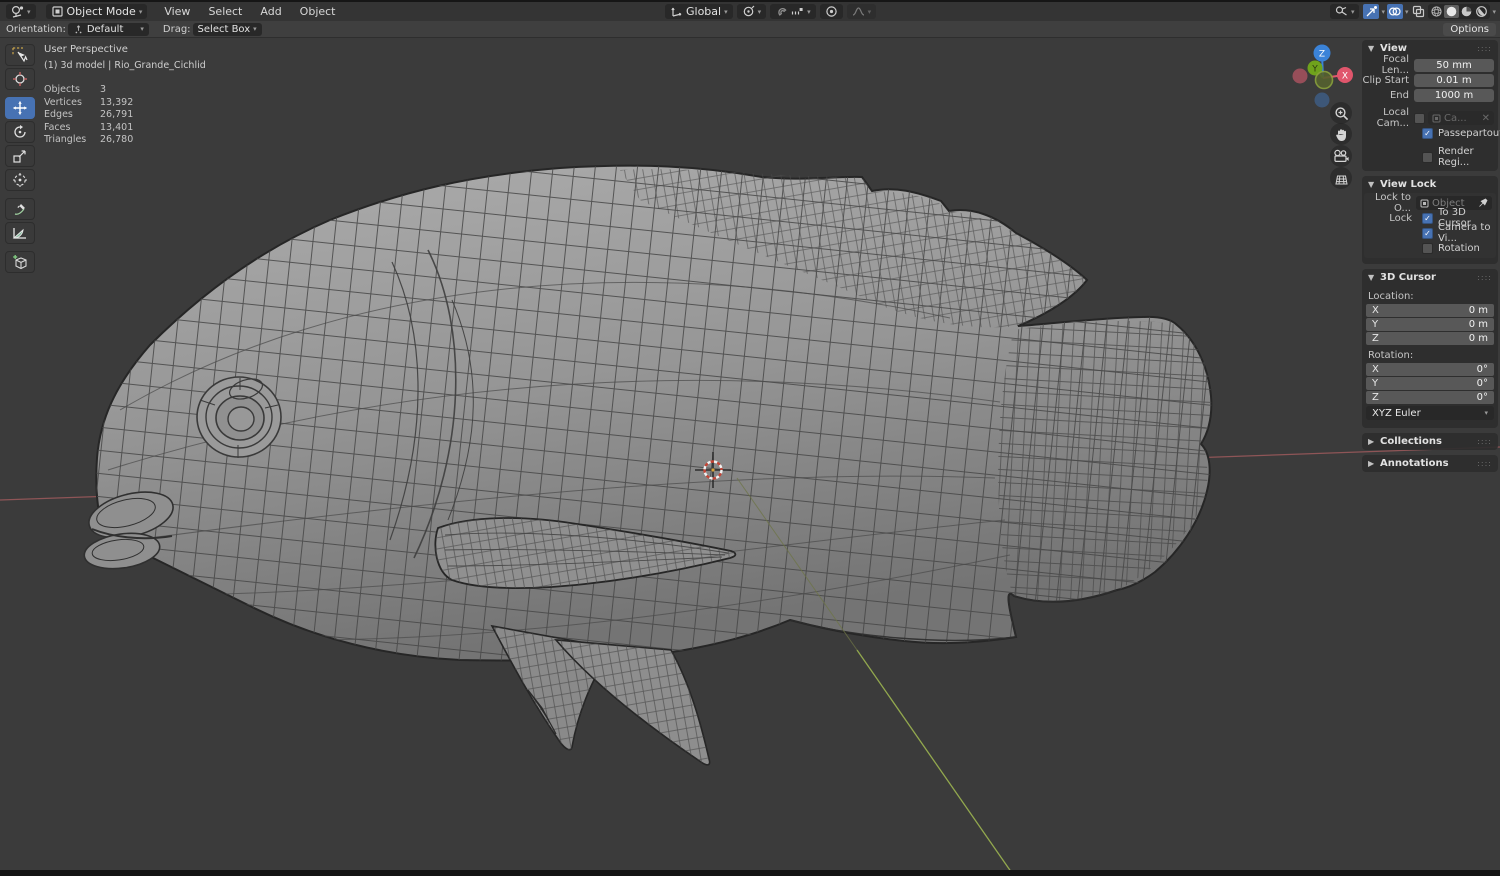 The image size is (1500, 876). Describe the element at coordinates (1430, 310) in the screenshot. I see `cursor-location-x: X0 m` at that location.